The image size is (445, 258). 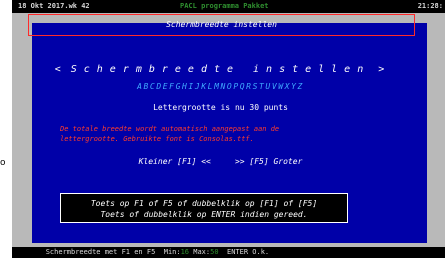 What do you see at coordinates (214, 252) in the screenshot?
I see `status-max-value: 50` at bounding box center [214, 252].